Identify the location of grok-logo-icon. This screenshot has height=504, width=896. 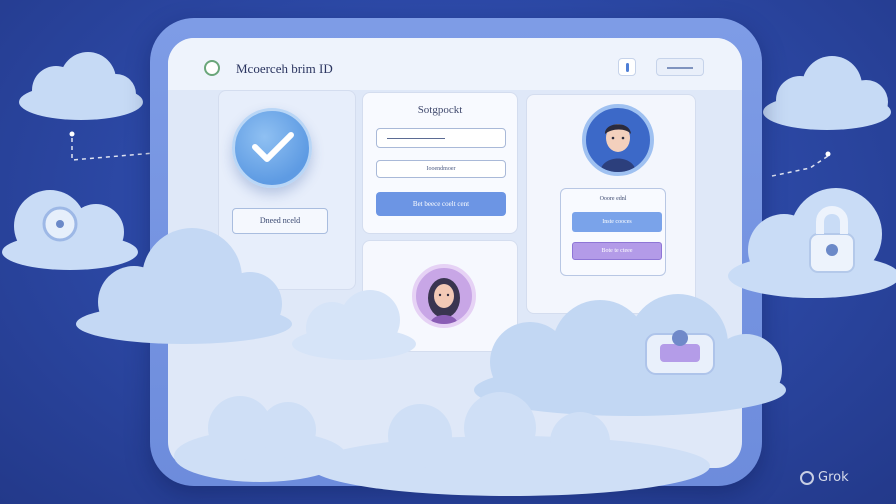
(807, 478).